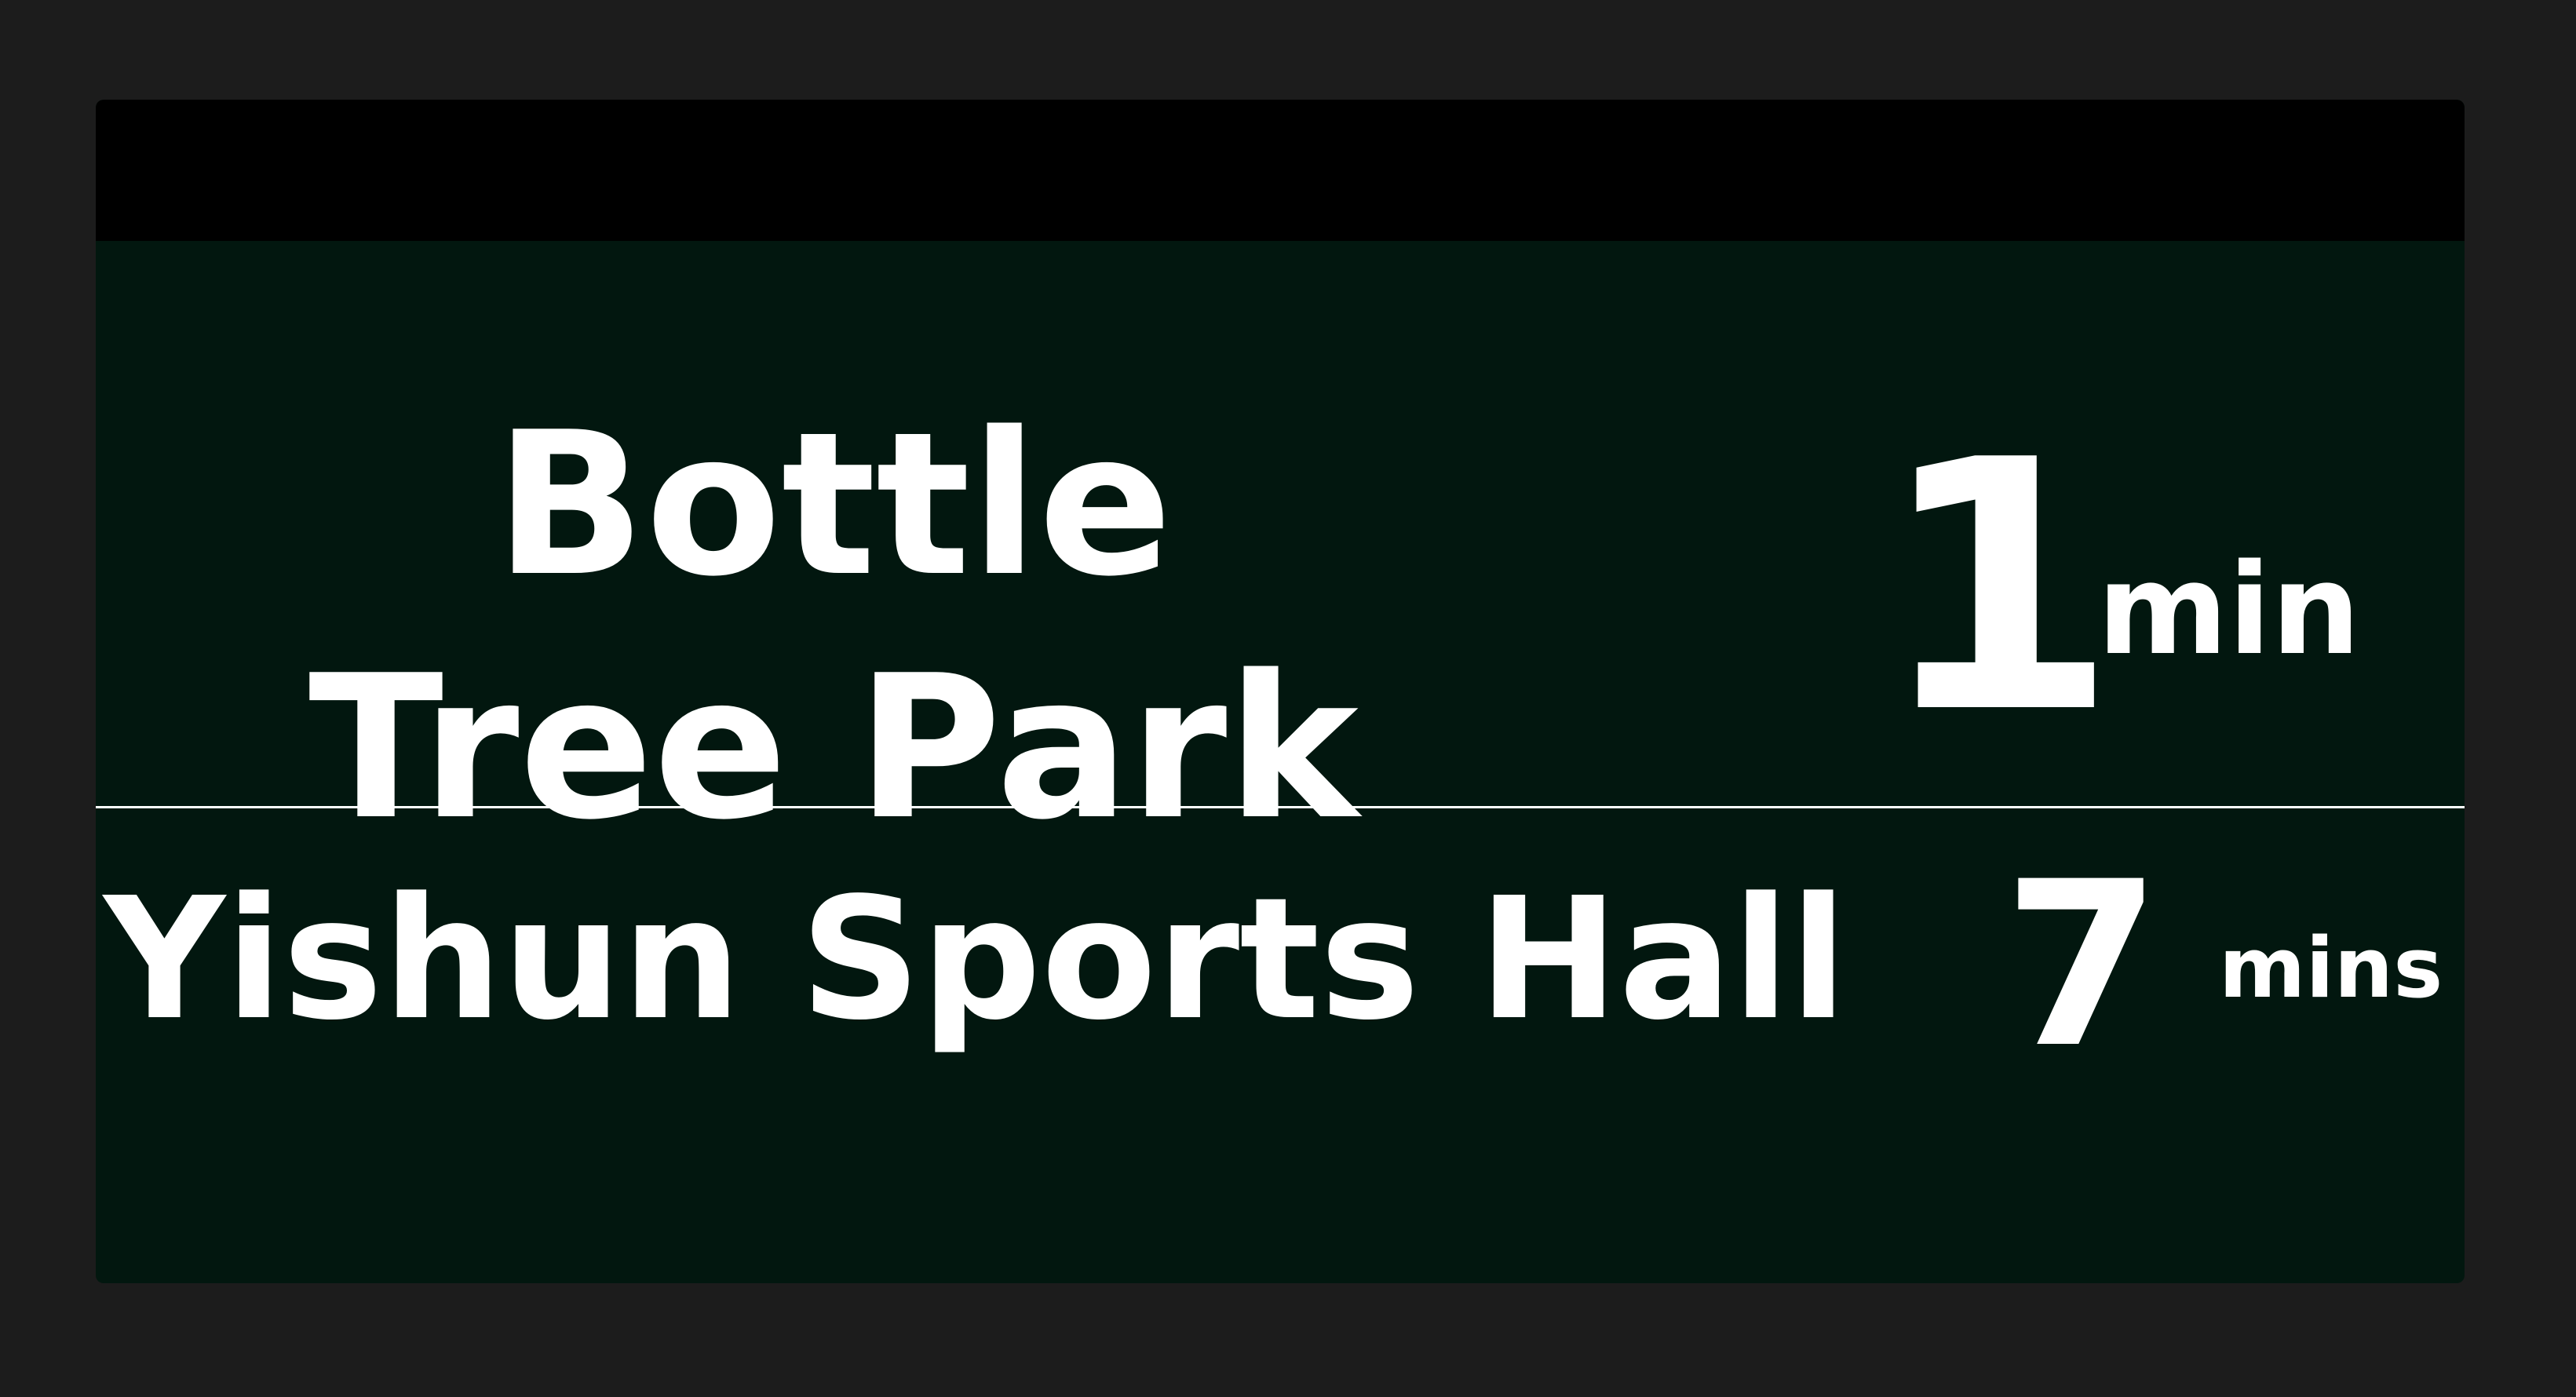 The image size is (2576, 1397). I want to click on board-header-bar, so click(1280, 170).